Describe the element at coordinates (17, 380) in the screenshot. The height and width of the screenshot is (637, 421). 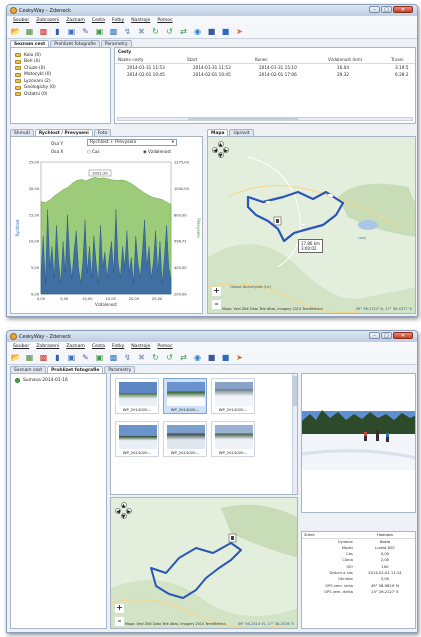
I see `globe-icon` at that location.